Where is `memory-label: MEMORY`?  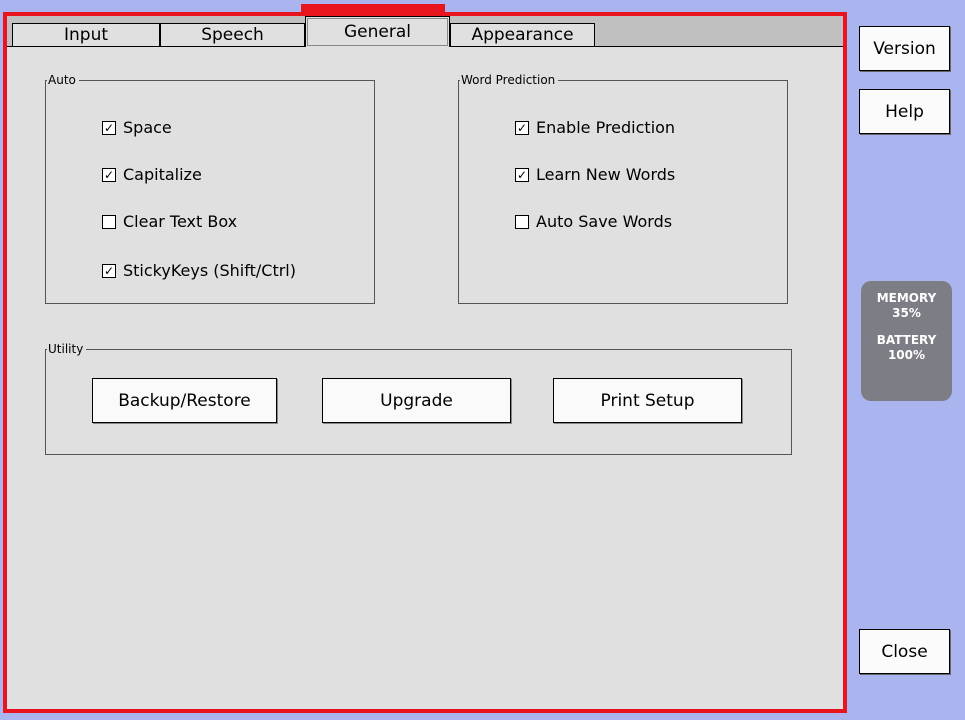 memory-label: MEMORY is located at coordinates (906, 298).